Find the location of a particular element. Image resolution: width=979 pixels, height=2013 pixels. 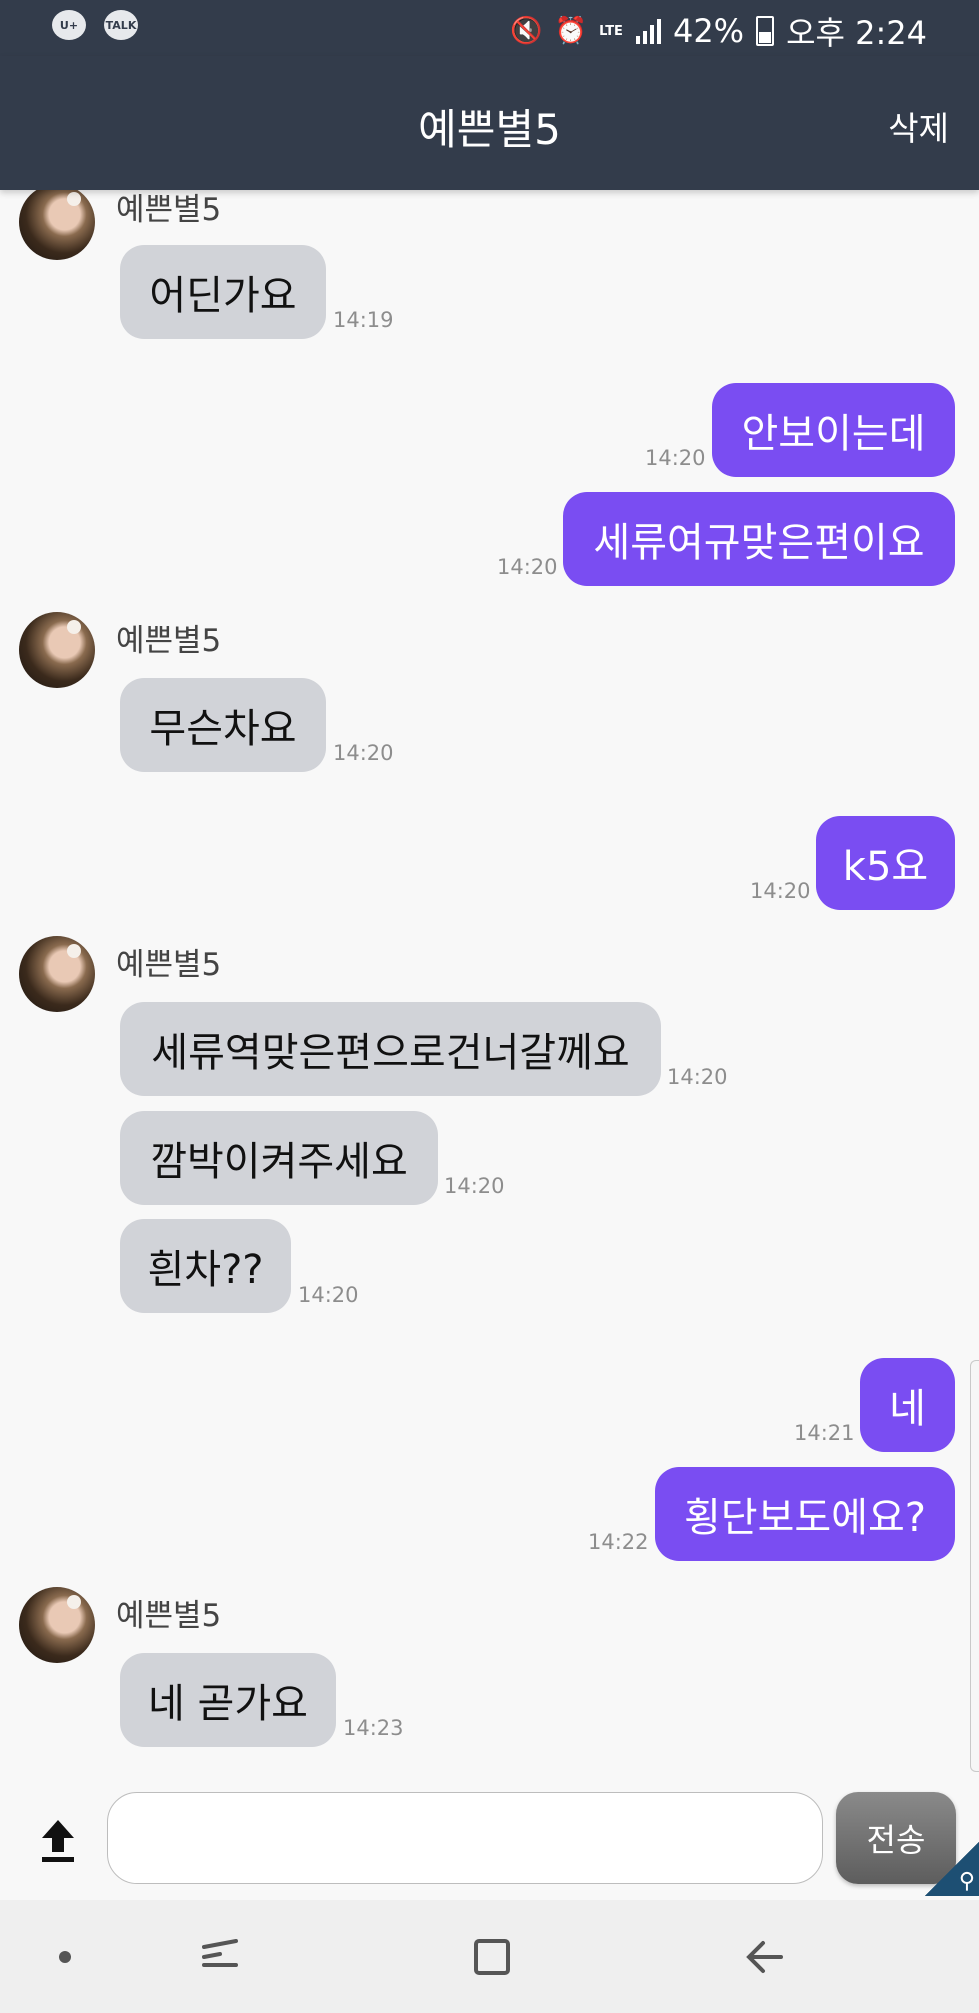

recents-icon is located at coordinates (220, 1956).